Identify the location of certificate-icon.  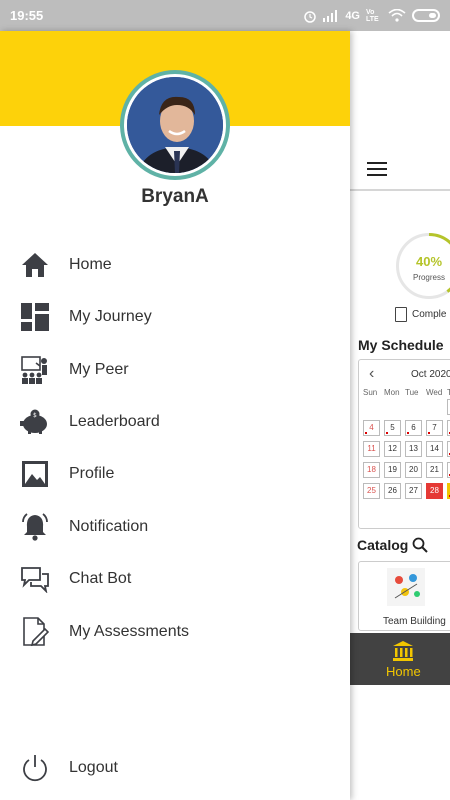
(401, 314).